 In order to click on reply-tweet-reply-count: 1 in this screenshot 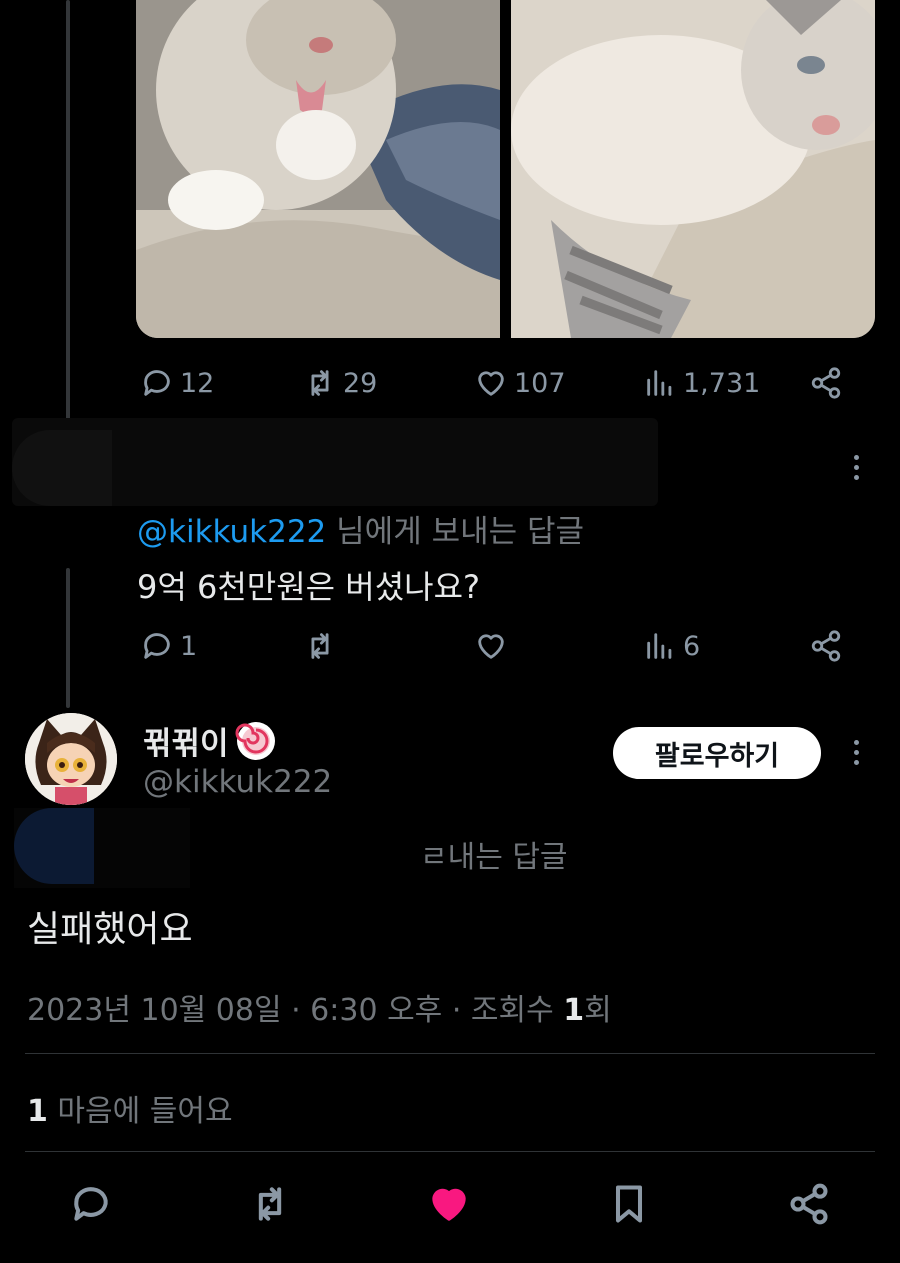, I will do `click(189, 646)`.